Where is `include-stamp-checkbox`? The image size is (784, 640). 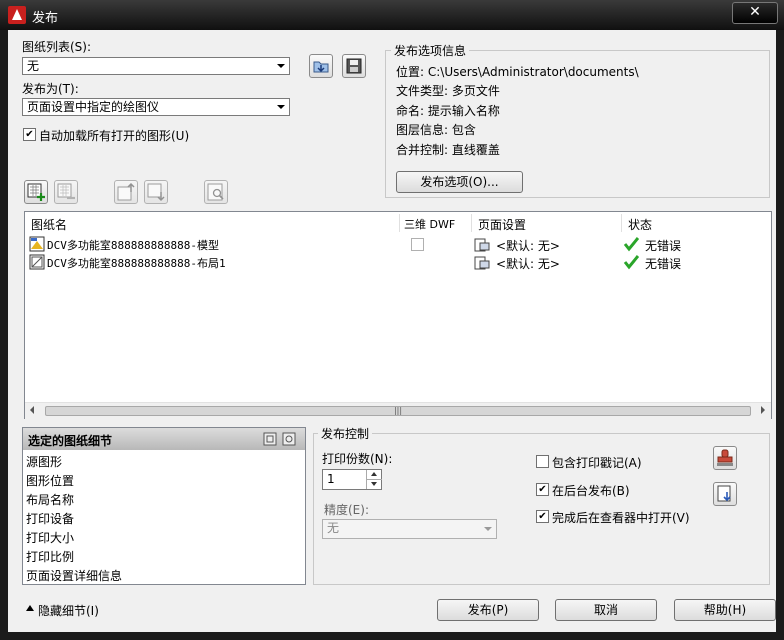
include-stamp-checkbox is located at coordinates (542, 461).